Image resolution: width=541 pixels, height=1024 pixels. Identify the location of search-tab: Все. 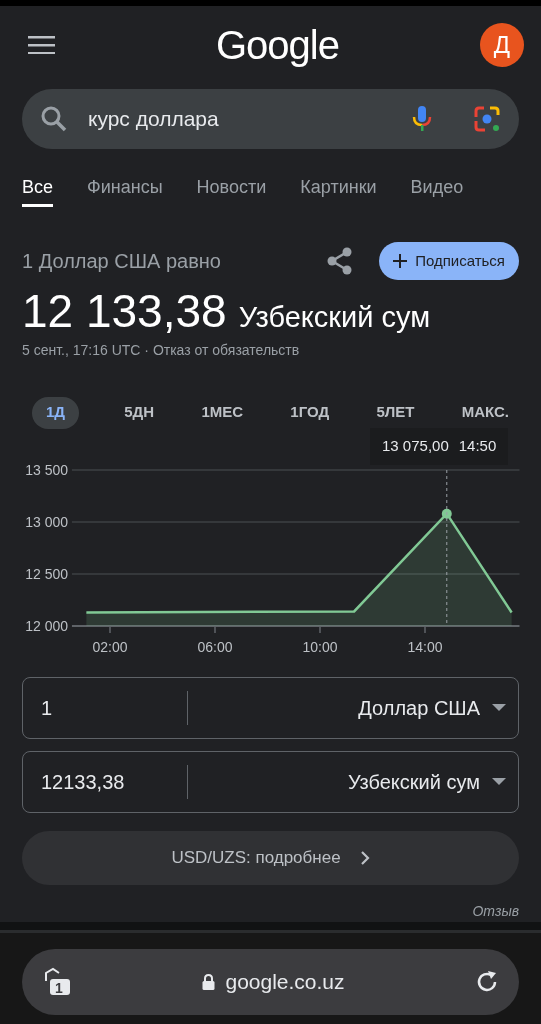
(38, 188).